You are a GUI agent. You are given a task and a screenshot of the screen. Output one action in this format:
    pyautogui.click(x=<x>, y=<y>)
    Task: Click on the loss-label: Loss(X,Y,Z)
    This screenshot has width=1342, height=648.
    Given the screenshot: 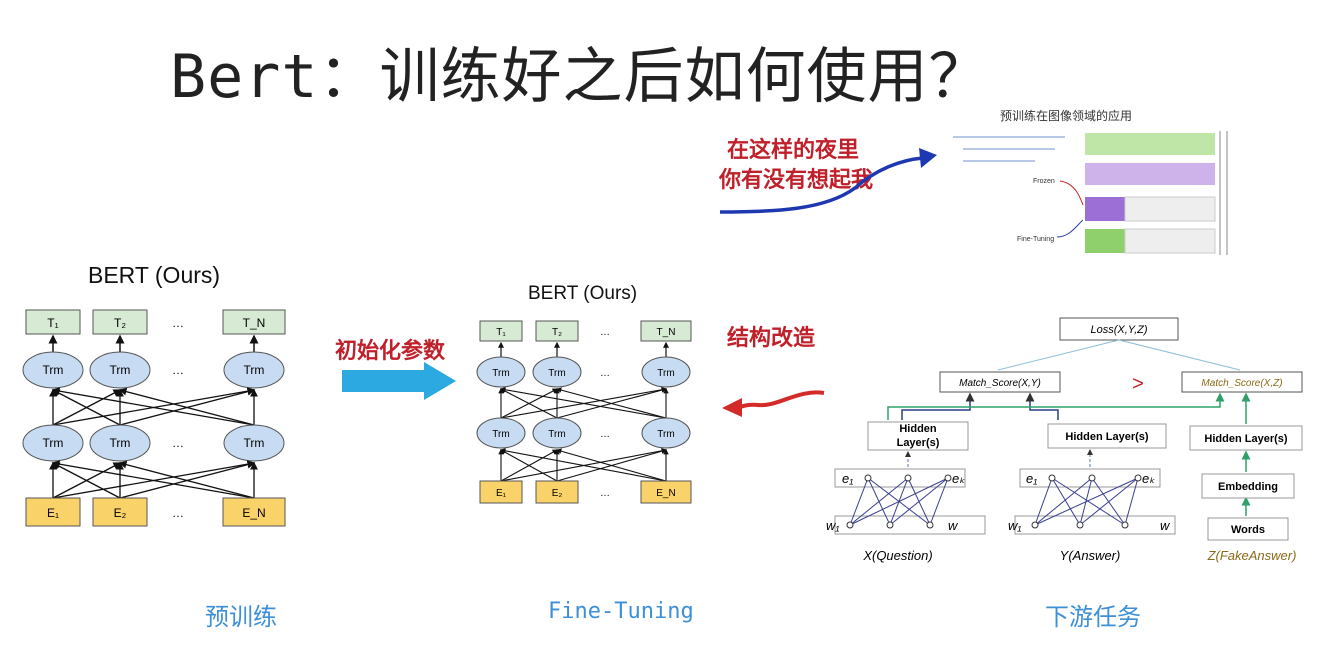 What is the action you would take?
    pyautogui.click(x=1118, y=330)
    